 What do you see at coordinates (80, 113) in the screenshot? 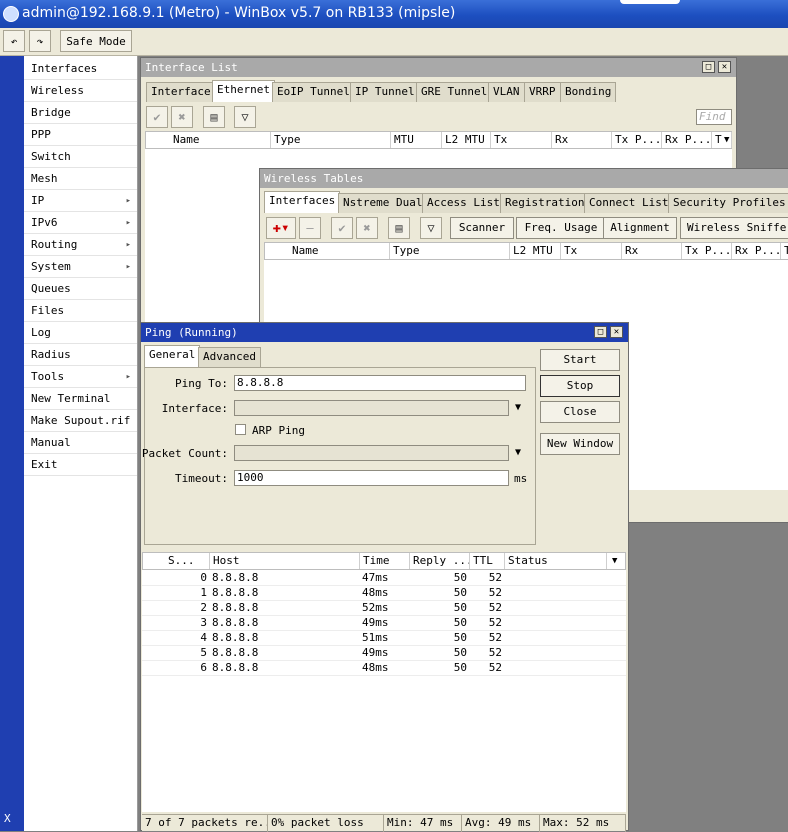
I see `menu-item-bridge: Bridge` at bounding box center [80, 113].